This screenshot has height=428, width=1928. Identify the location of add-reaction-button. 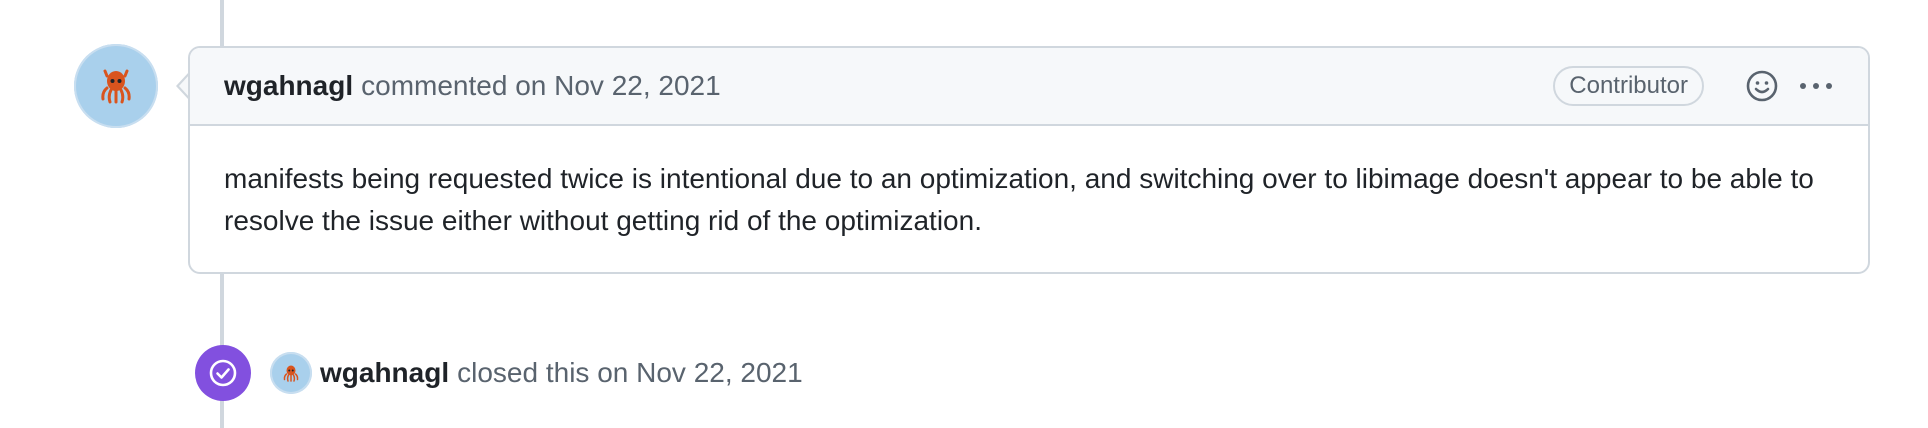
(1762, 86).